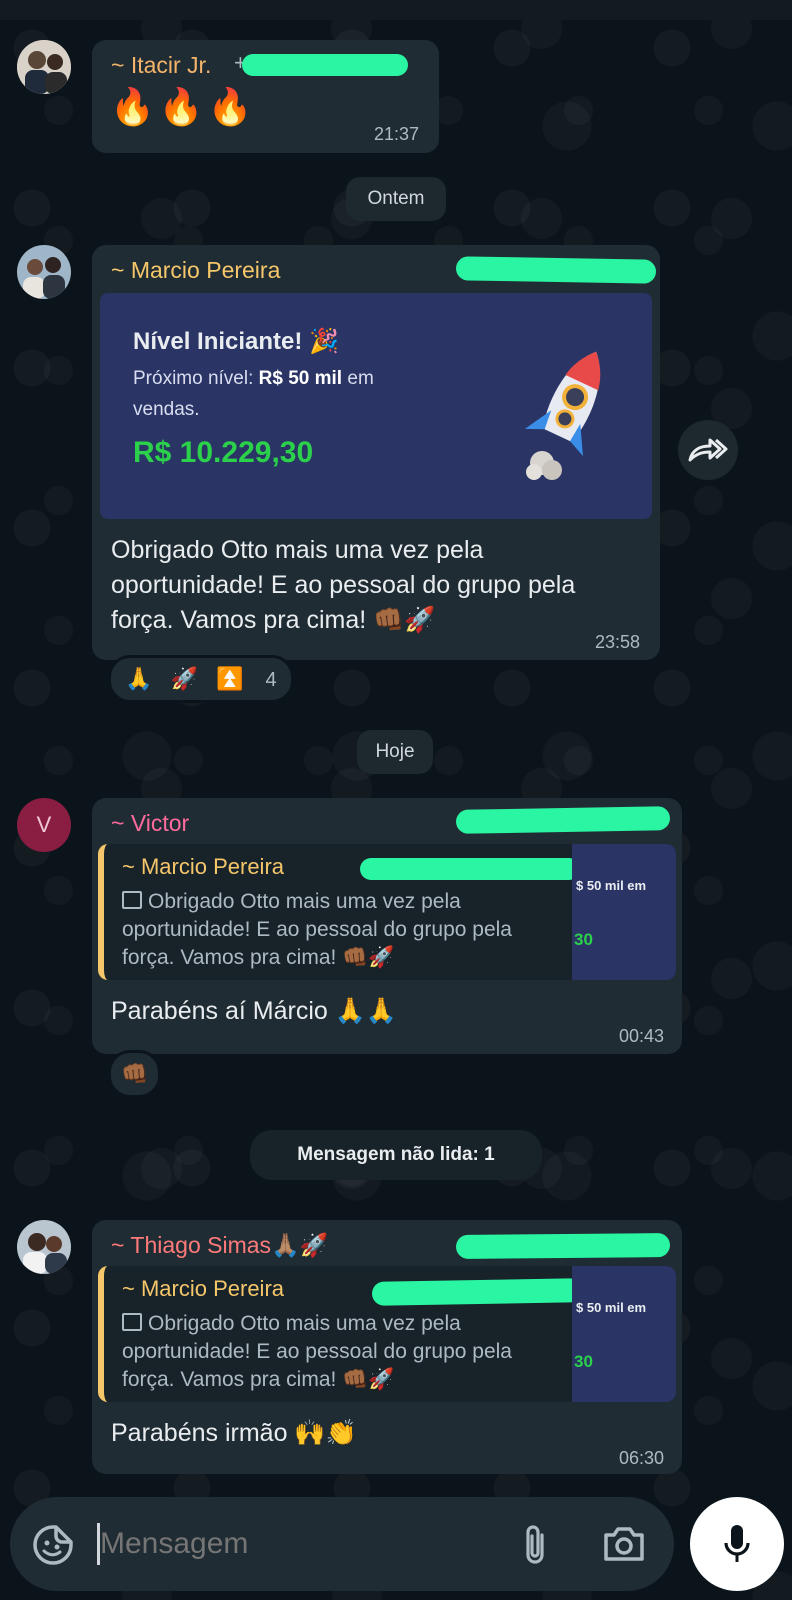 The image size is (792, 1600). What do you see at coordinates (300, 378) in the screenshot?
I see `next-value: R$ 50 mil` at bounding box center [300, 378].